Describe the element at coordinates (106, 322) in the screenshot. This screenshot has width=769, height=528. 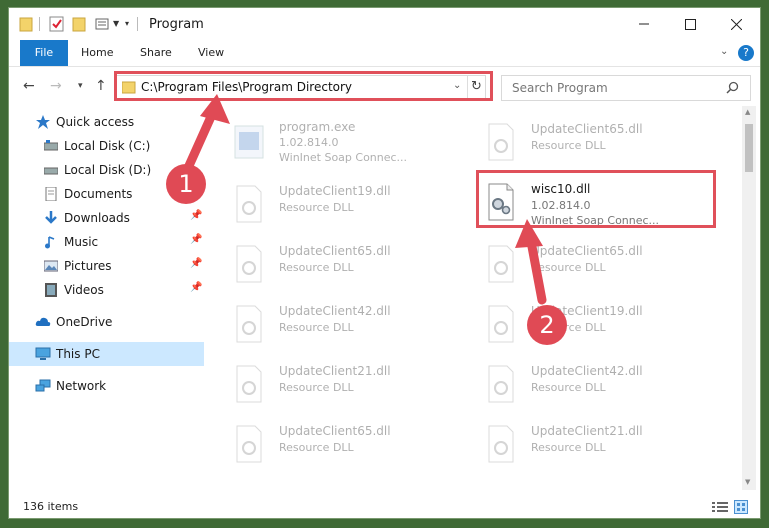
I see `sidebar-item-onedrive: OneDrive` at that location.